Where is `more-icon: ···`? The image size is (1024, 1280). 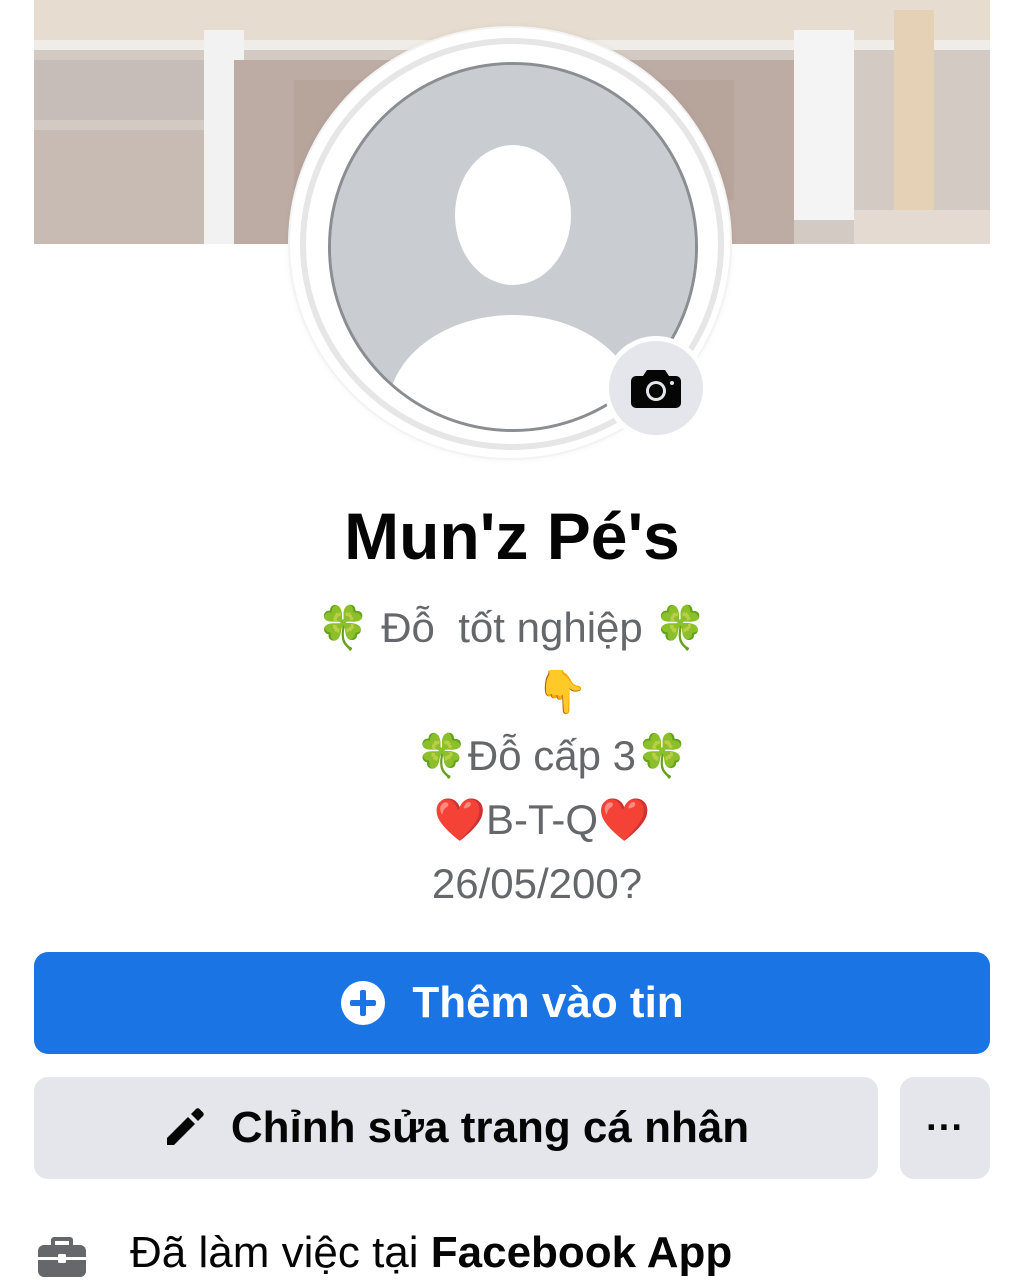
more-icon: ··· is located at coordinates (945, 1127).